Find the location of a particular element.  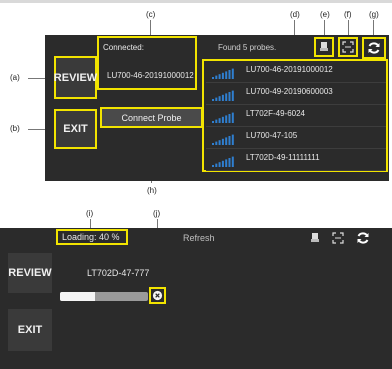

probe-list-item: LU700-46-20191000012 is located at coordinates (296, 72).